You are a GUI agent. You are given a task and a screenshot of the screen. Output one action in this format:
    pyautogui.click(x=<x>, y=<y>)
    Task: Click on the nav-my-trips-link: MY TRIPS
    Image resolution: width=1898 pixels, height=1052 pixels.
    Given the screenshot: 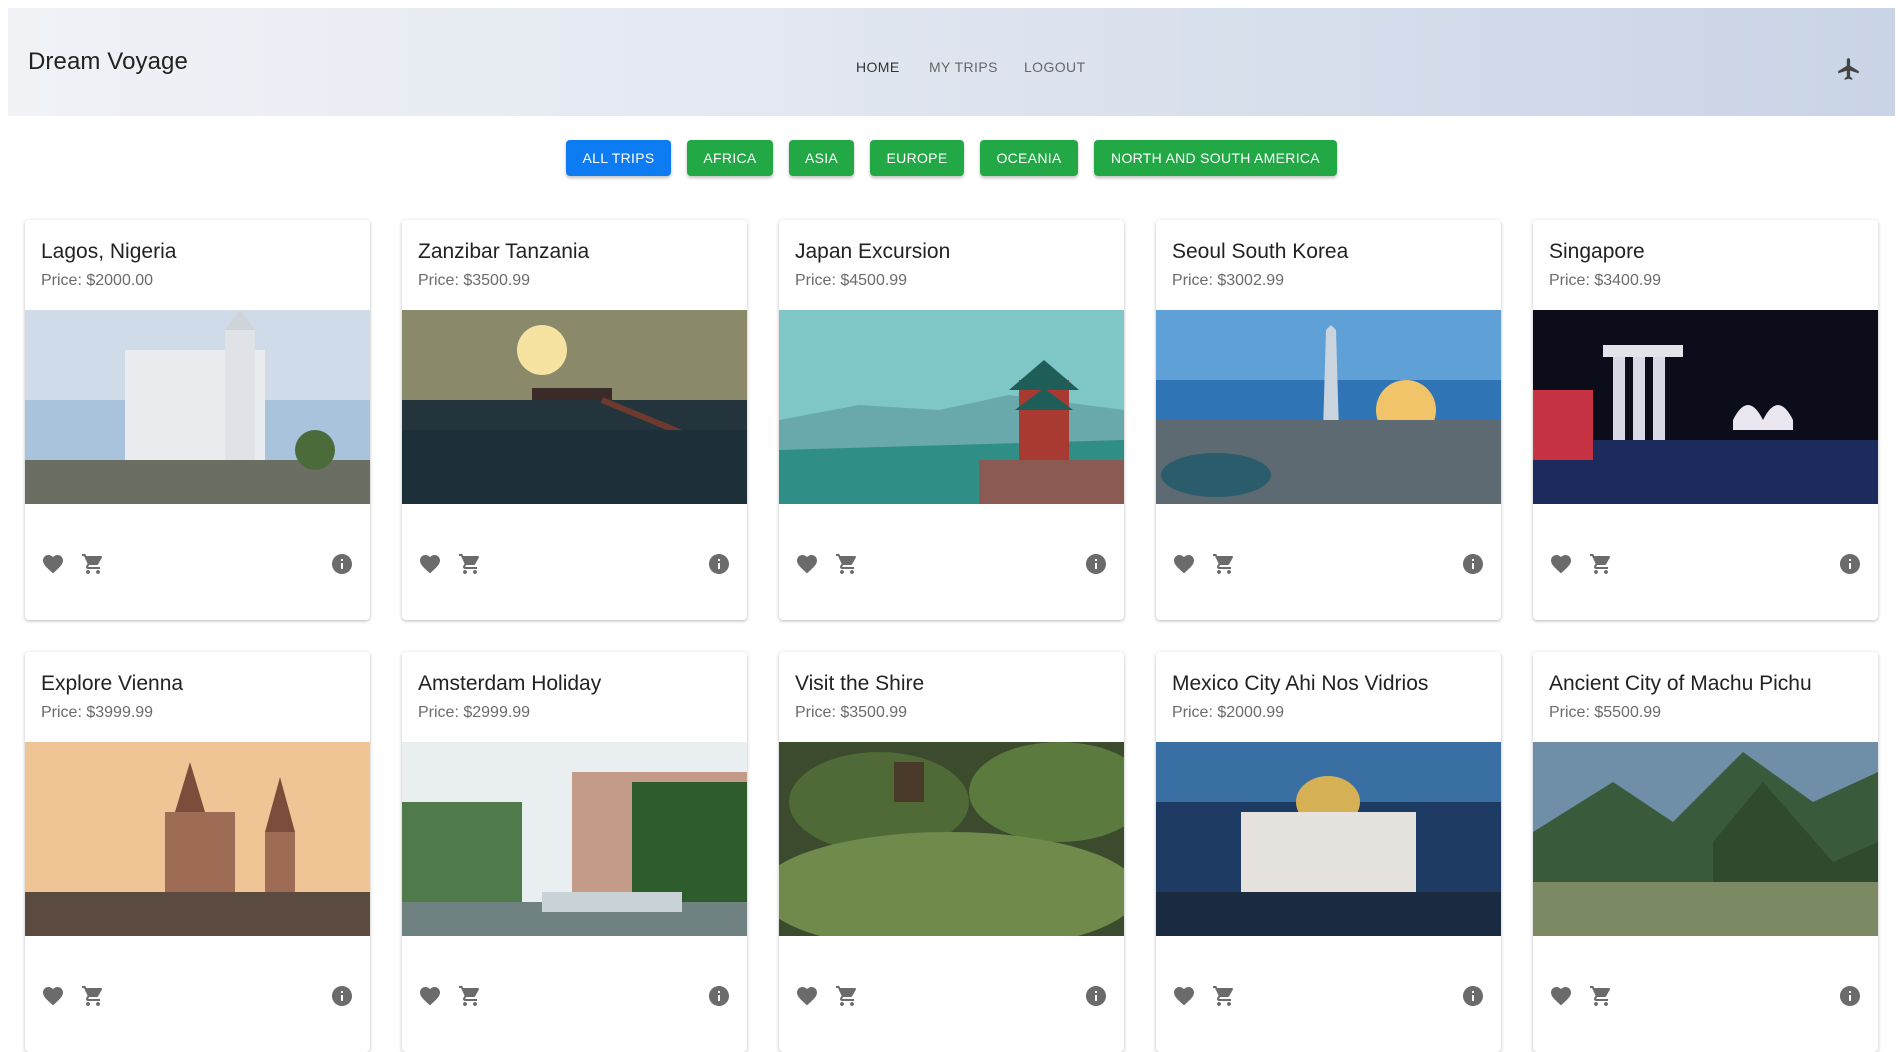 What is the action you would take?
    pyautogui.click(x=963, y=67)
    